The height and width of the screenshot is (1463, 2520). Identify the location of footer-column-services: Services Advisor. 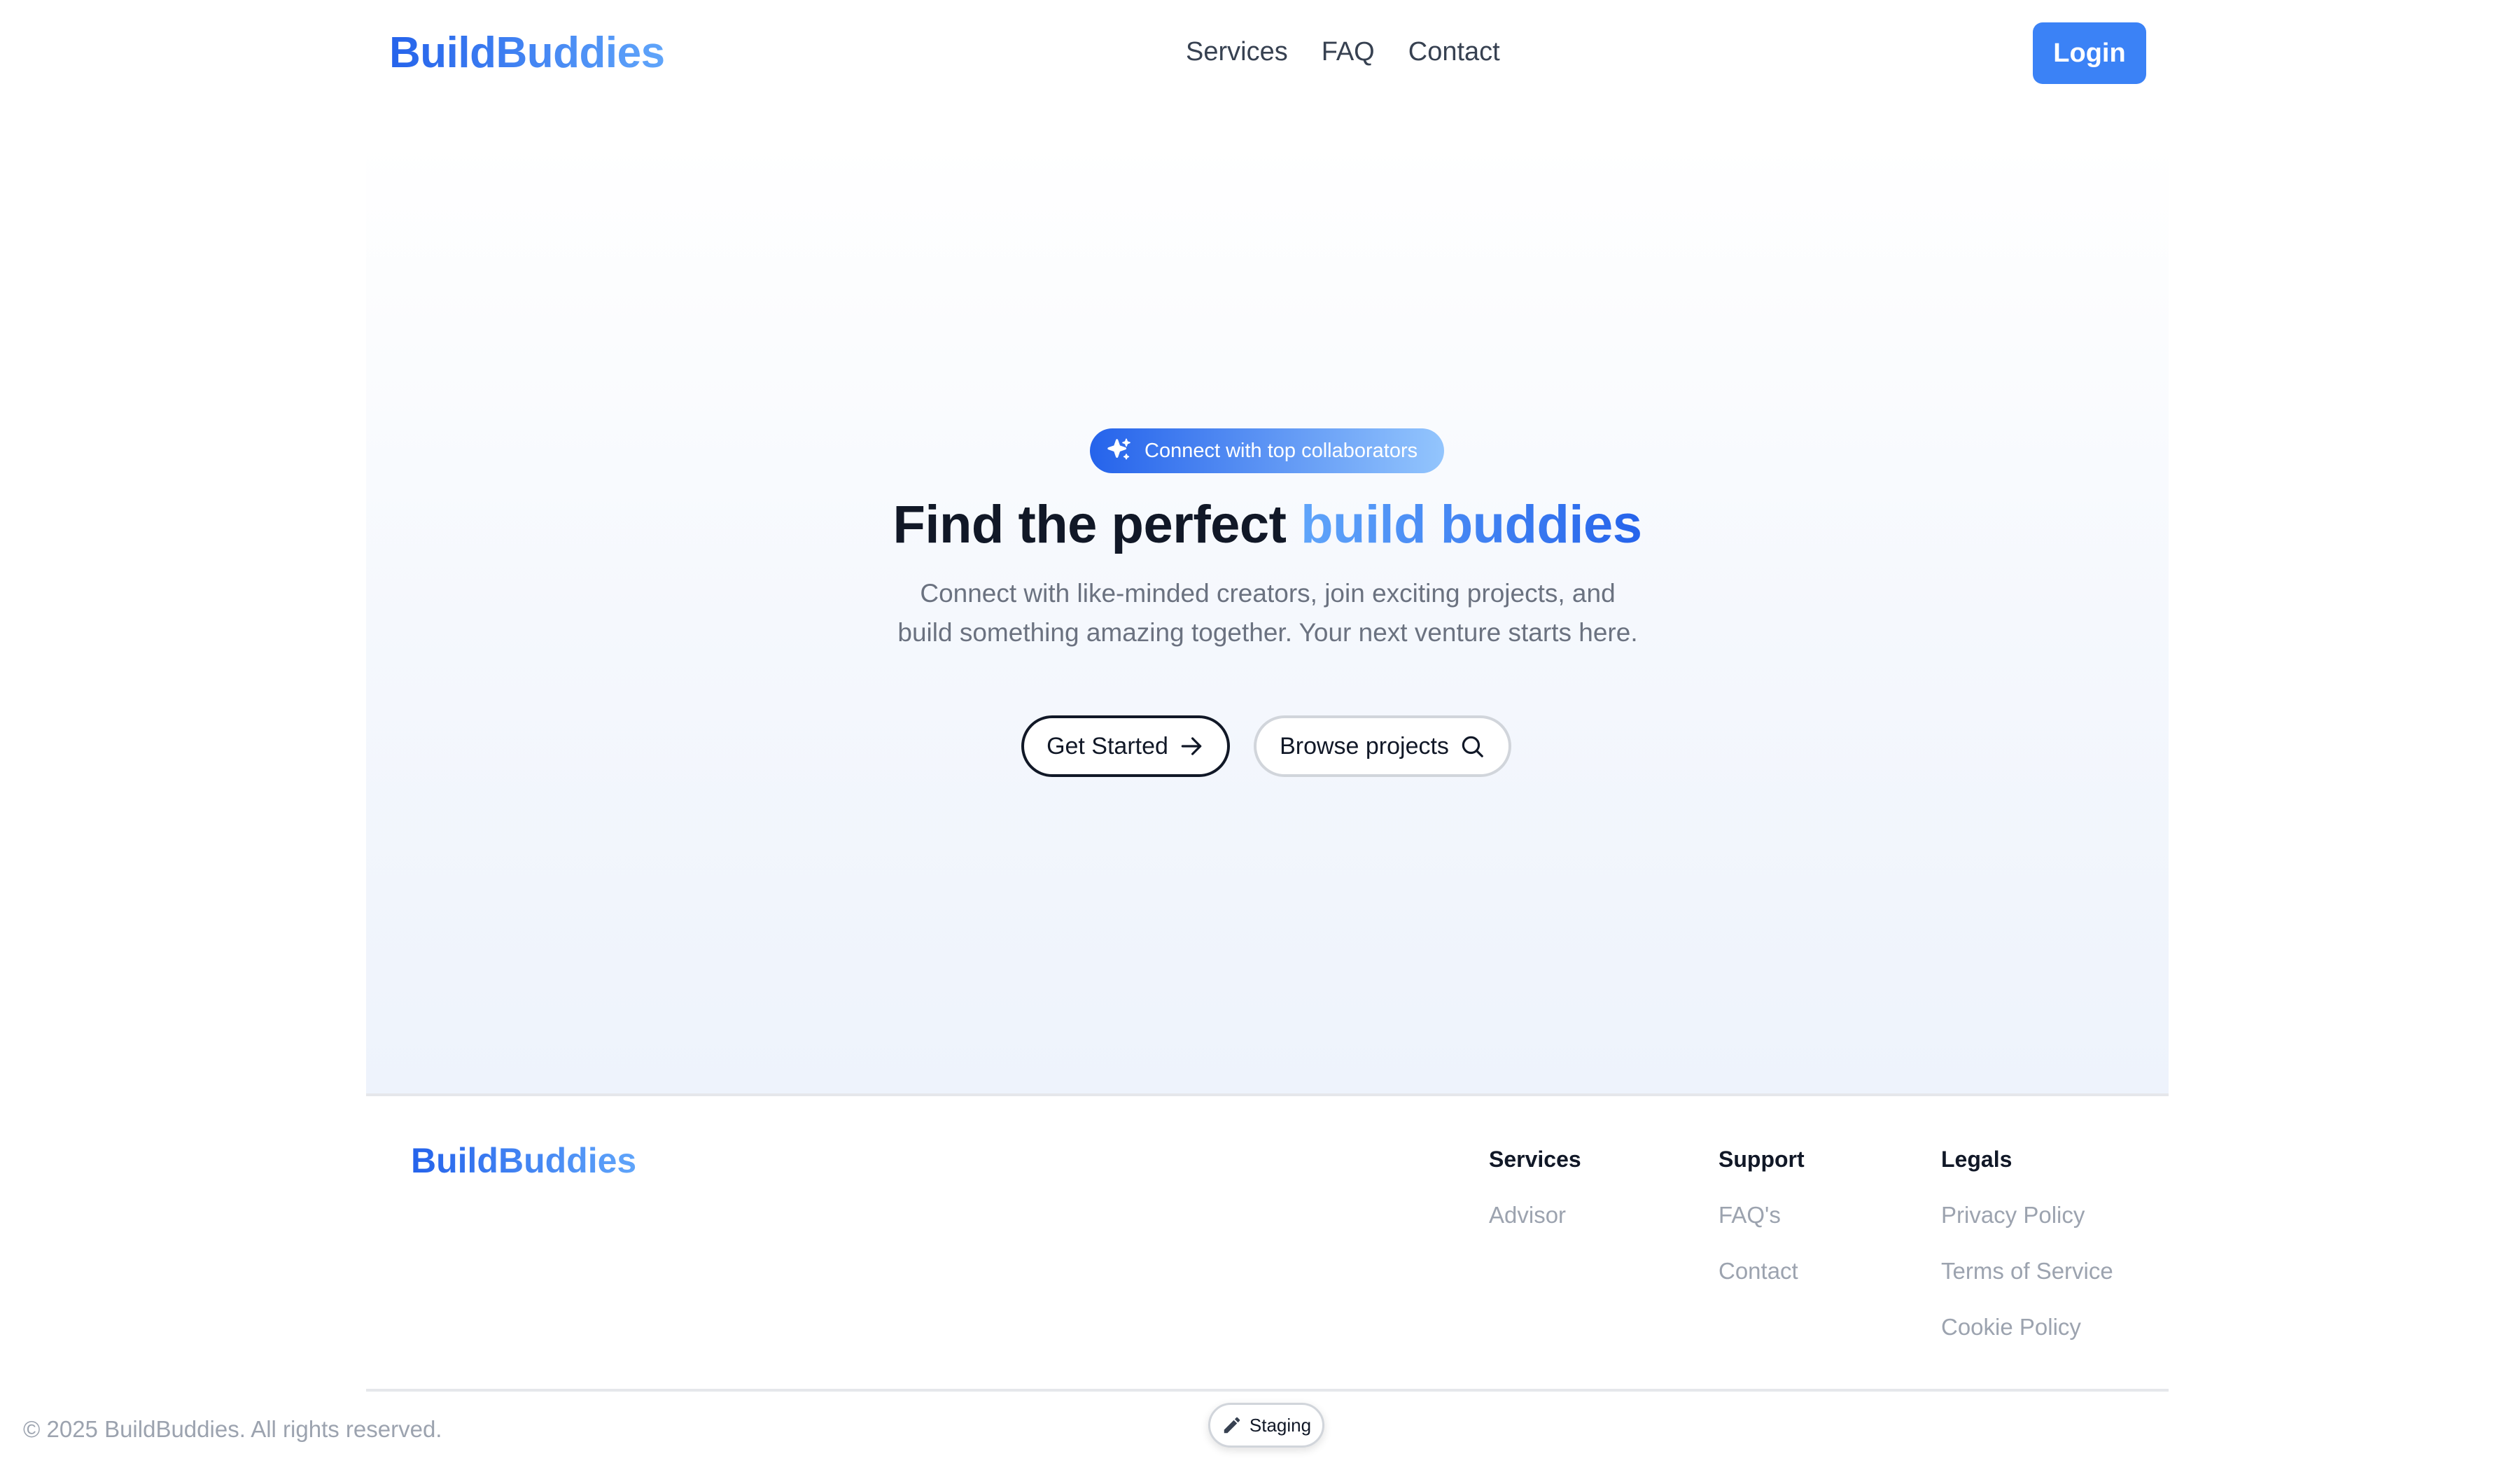
(1535, 1201).